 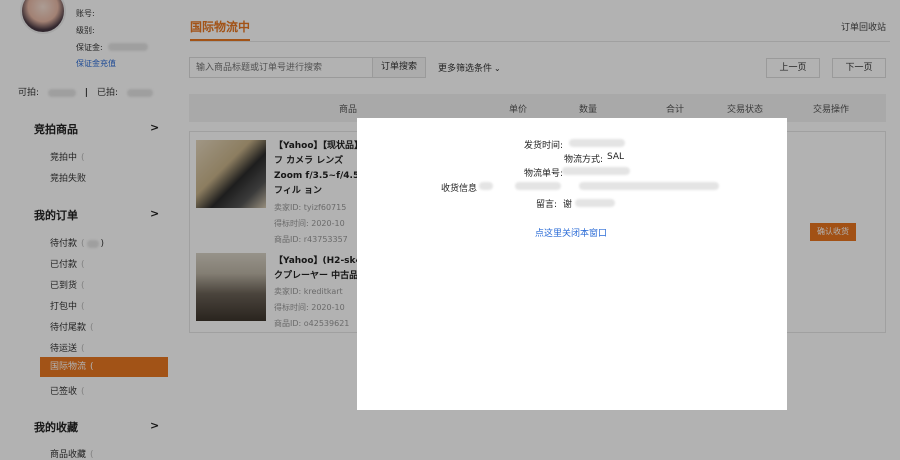 What do you see at coordinates (595, 203) in the screenshot?
I see `redacted-comment` at bounding box center [595, 203].